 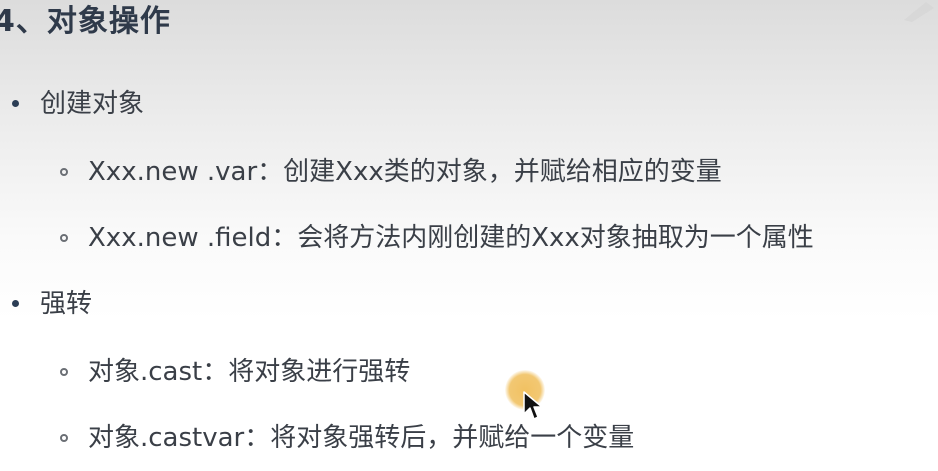 What do you see at coordinates (405, 172) in the screenshot?
I see `list-item: Xxx.new .var：创建Xxx类的对象，并赋给相应的变量` at bounding box center [405, 172].